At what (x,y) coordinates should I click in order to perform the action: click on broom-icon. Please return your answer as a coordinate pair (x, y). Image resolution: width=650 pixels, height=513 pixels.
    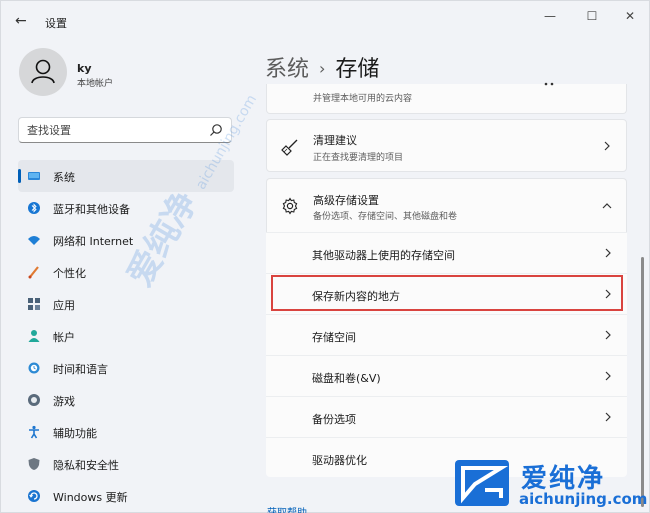
    Looking at the image, I should click on (289, 147).